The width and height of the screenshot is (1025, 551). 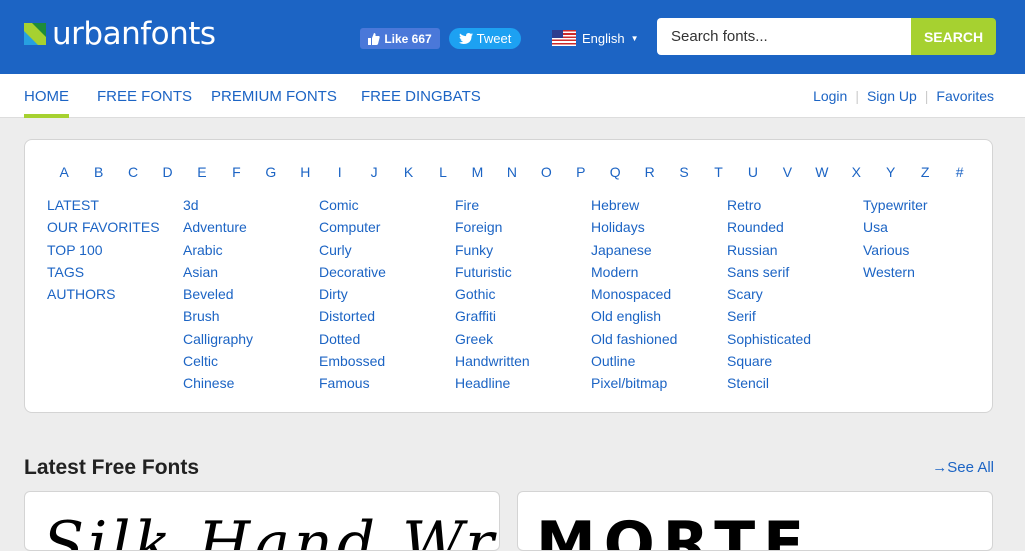 I want to click on category-link: Adventure, so click(x=251, y=227).